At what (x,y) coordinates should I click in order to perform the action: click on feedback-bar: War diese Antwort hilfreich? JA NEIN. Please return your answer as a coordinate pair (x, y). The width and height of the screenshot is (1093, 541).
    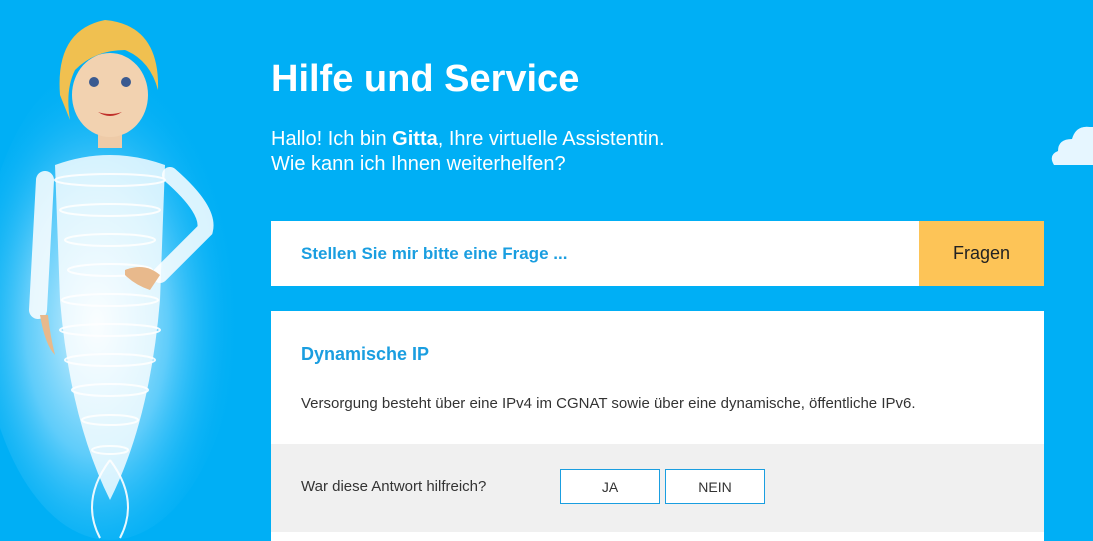
    Looking at the image, I should click on (657, 488).